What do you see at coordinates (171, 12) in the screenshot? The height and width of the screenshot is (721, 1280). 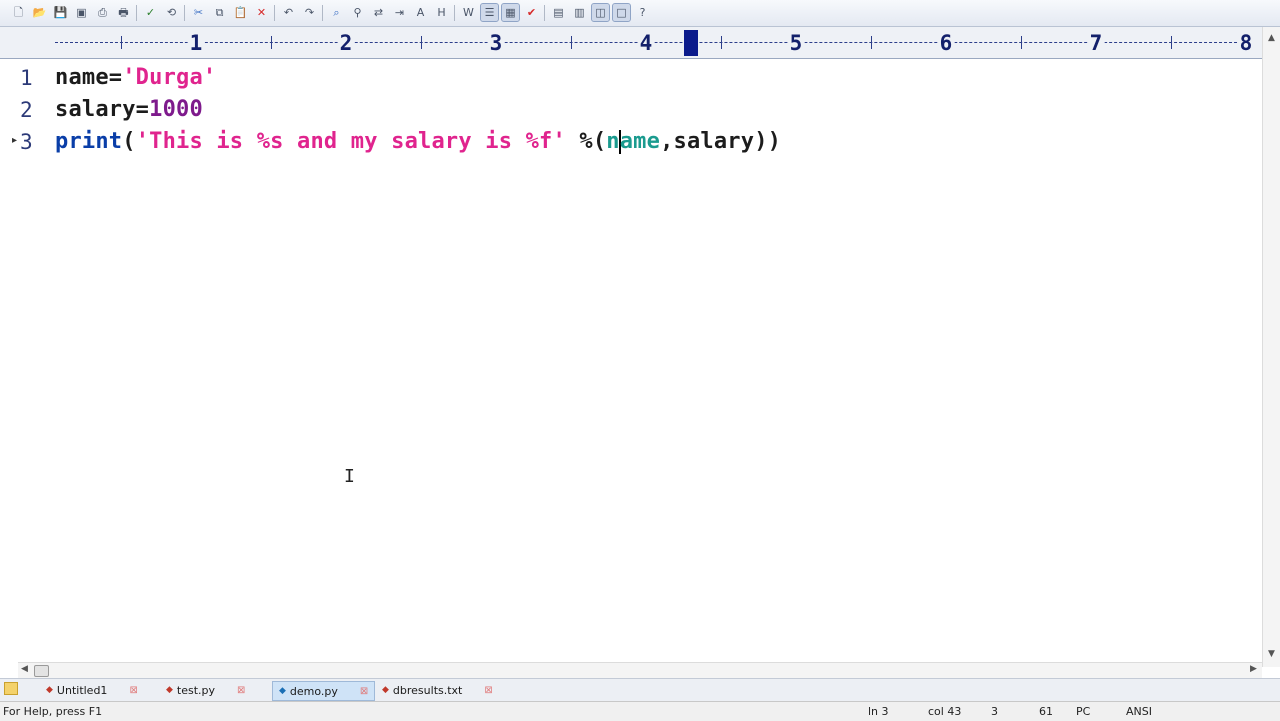 I see `format-icon: ⟲` at bounding box center [171, 12].